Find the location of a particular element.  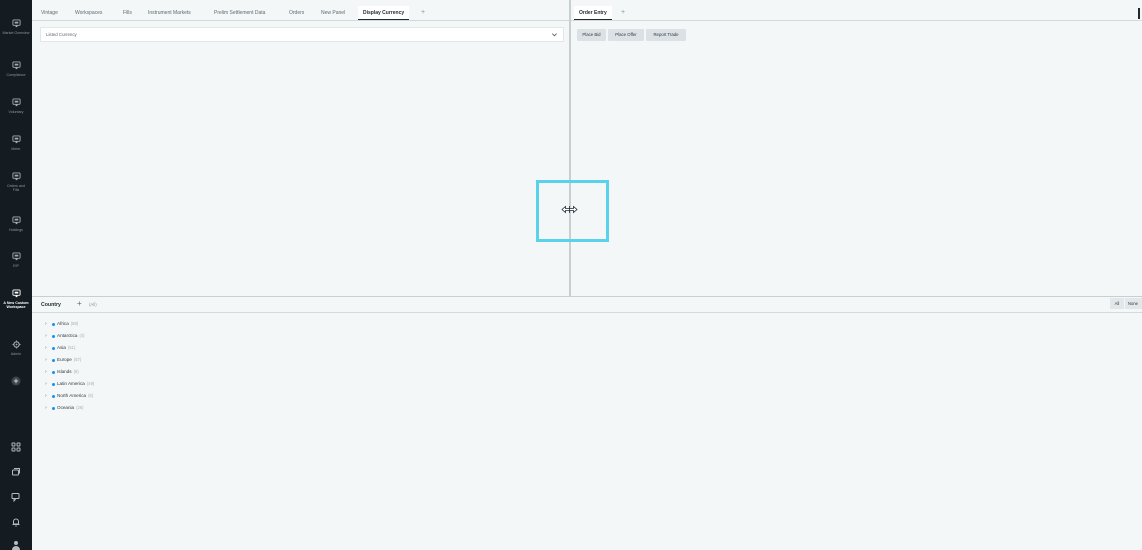

tree-row-label: Oceania is located at coordinates (66, 407).